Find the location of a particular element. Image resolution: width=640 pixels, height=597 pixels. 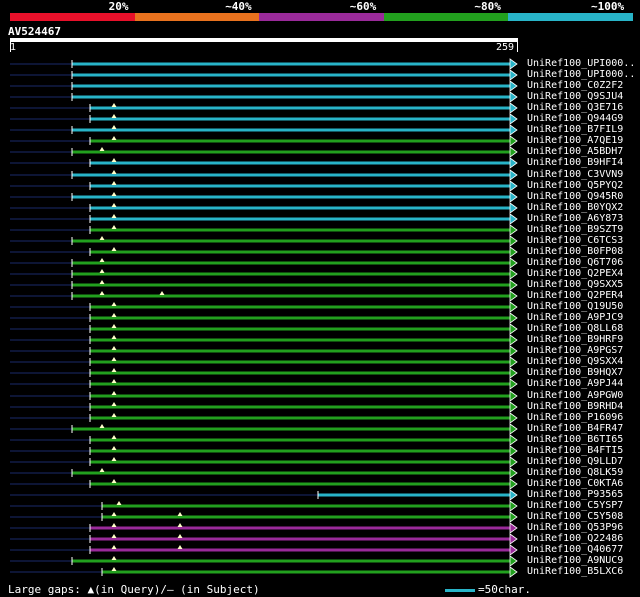

hit-label: UniRef100_Q22486 is located at coordinates (575, 538).